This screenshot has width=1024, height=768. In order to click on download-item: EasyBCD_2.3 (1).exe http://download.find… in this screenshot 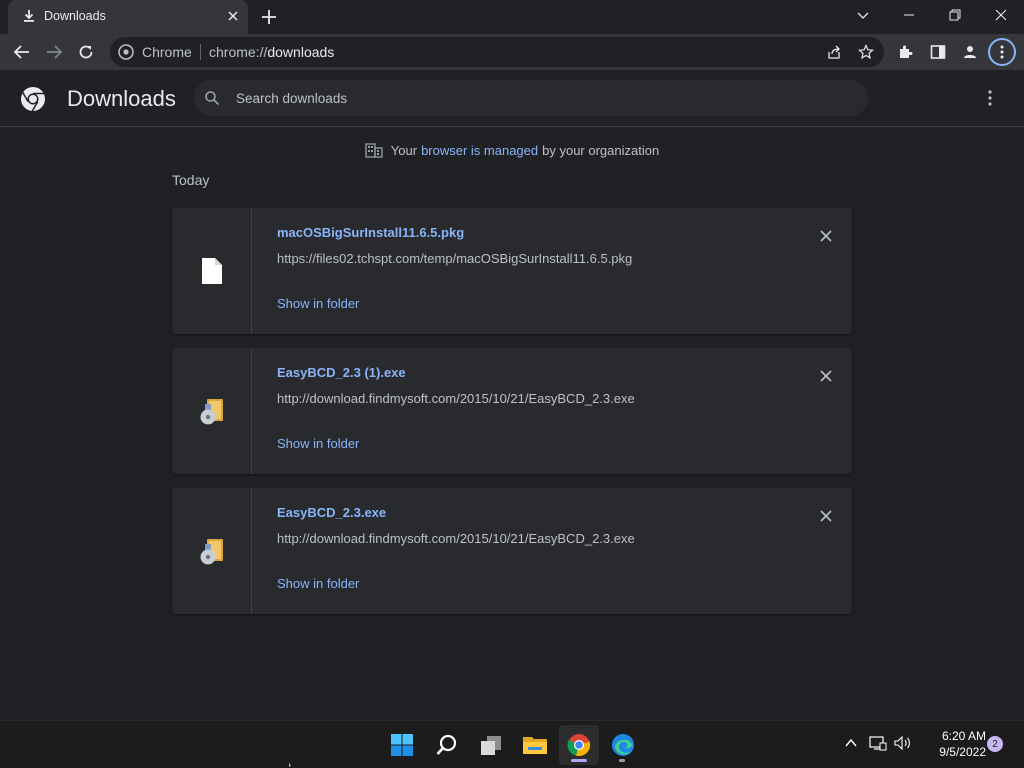, I will do `click(512, 411)`.